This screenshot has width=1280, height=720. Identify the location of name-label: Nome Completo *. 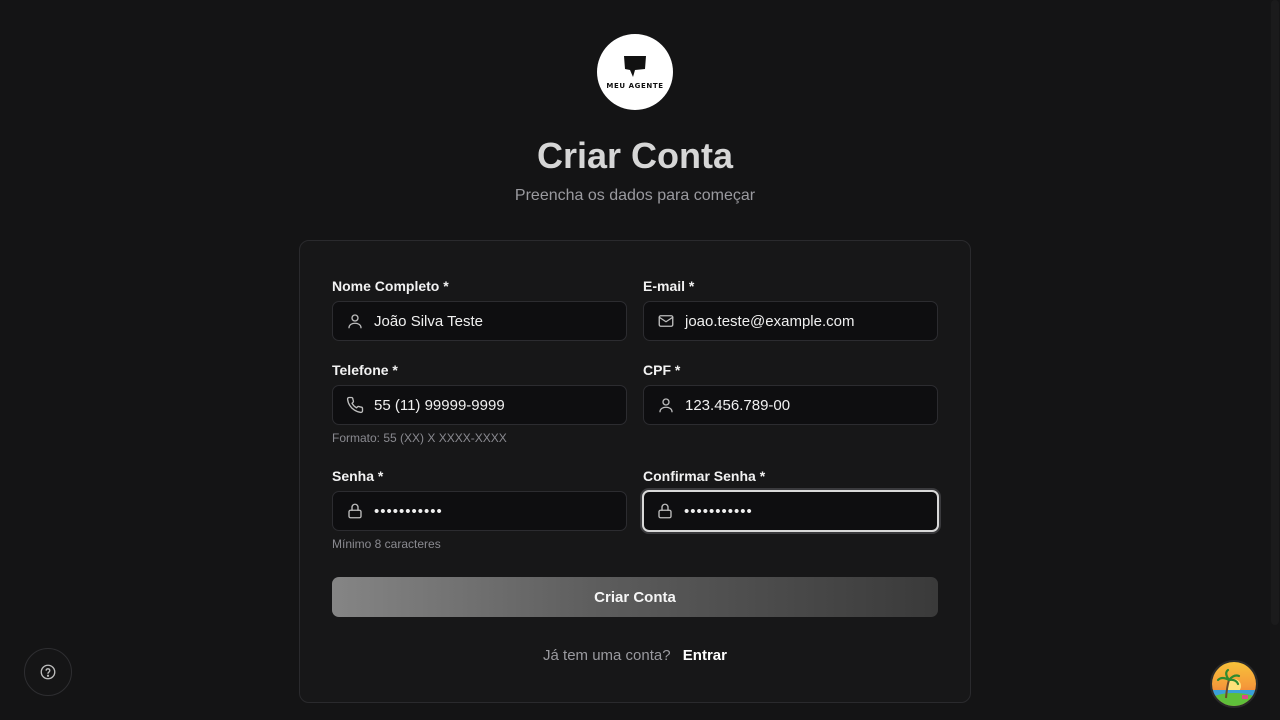
(390, 286).